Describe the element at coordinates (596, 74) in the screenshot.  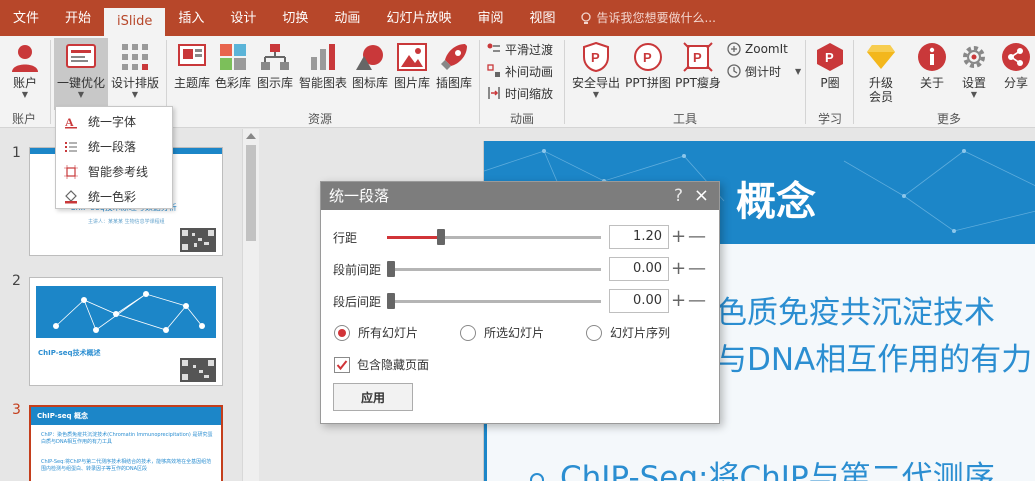
I see `secure-export-button: P 安全导出 ▼` at that location.